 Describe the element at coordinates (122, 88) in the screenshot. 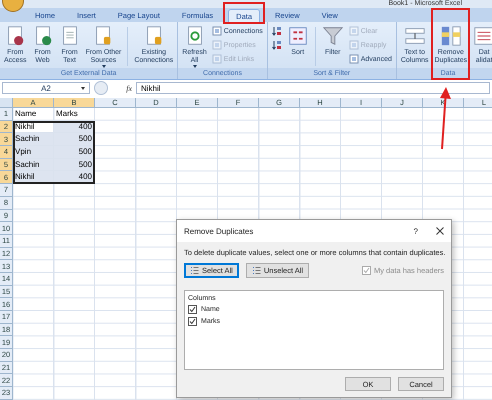

I see `function-label: fx` at that location.